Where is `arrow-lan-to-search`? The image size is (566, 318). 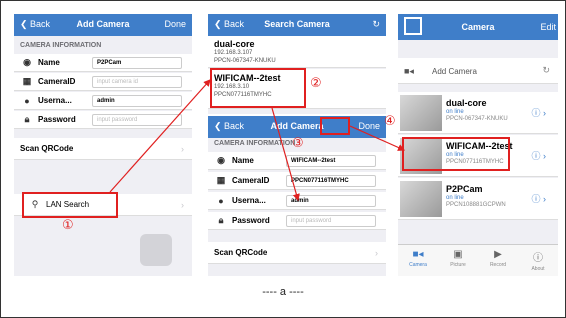
arrow-lan-to-search is located at coordinates (160, 136).